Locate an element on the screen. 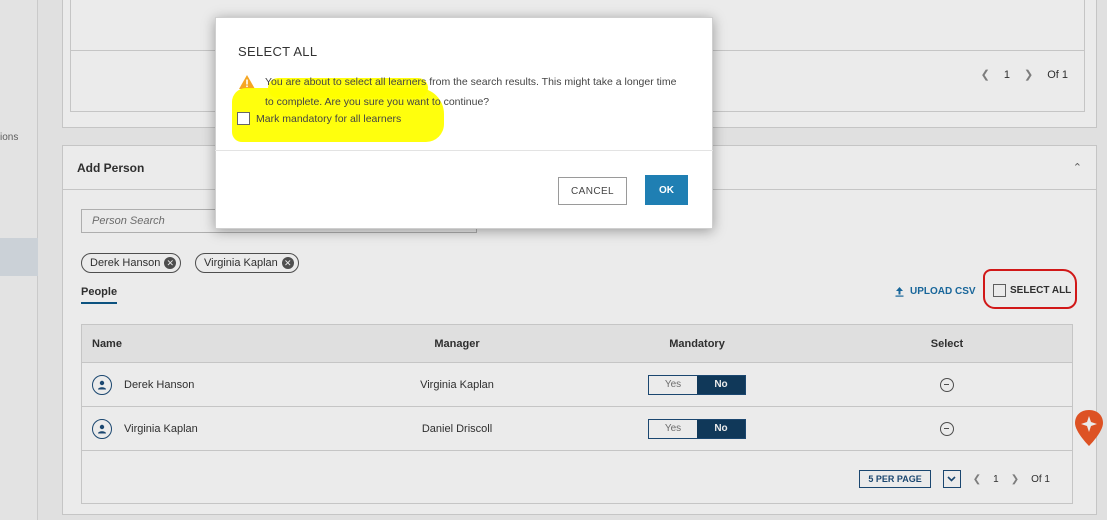 Image resolution: width=1107 pixels, height=520 pixels. mandatory-all-option: Mark mandatory for all learners is located at coordinates (319, 118).